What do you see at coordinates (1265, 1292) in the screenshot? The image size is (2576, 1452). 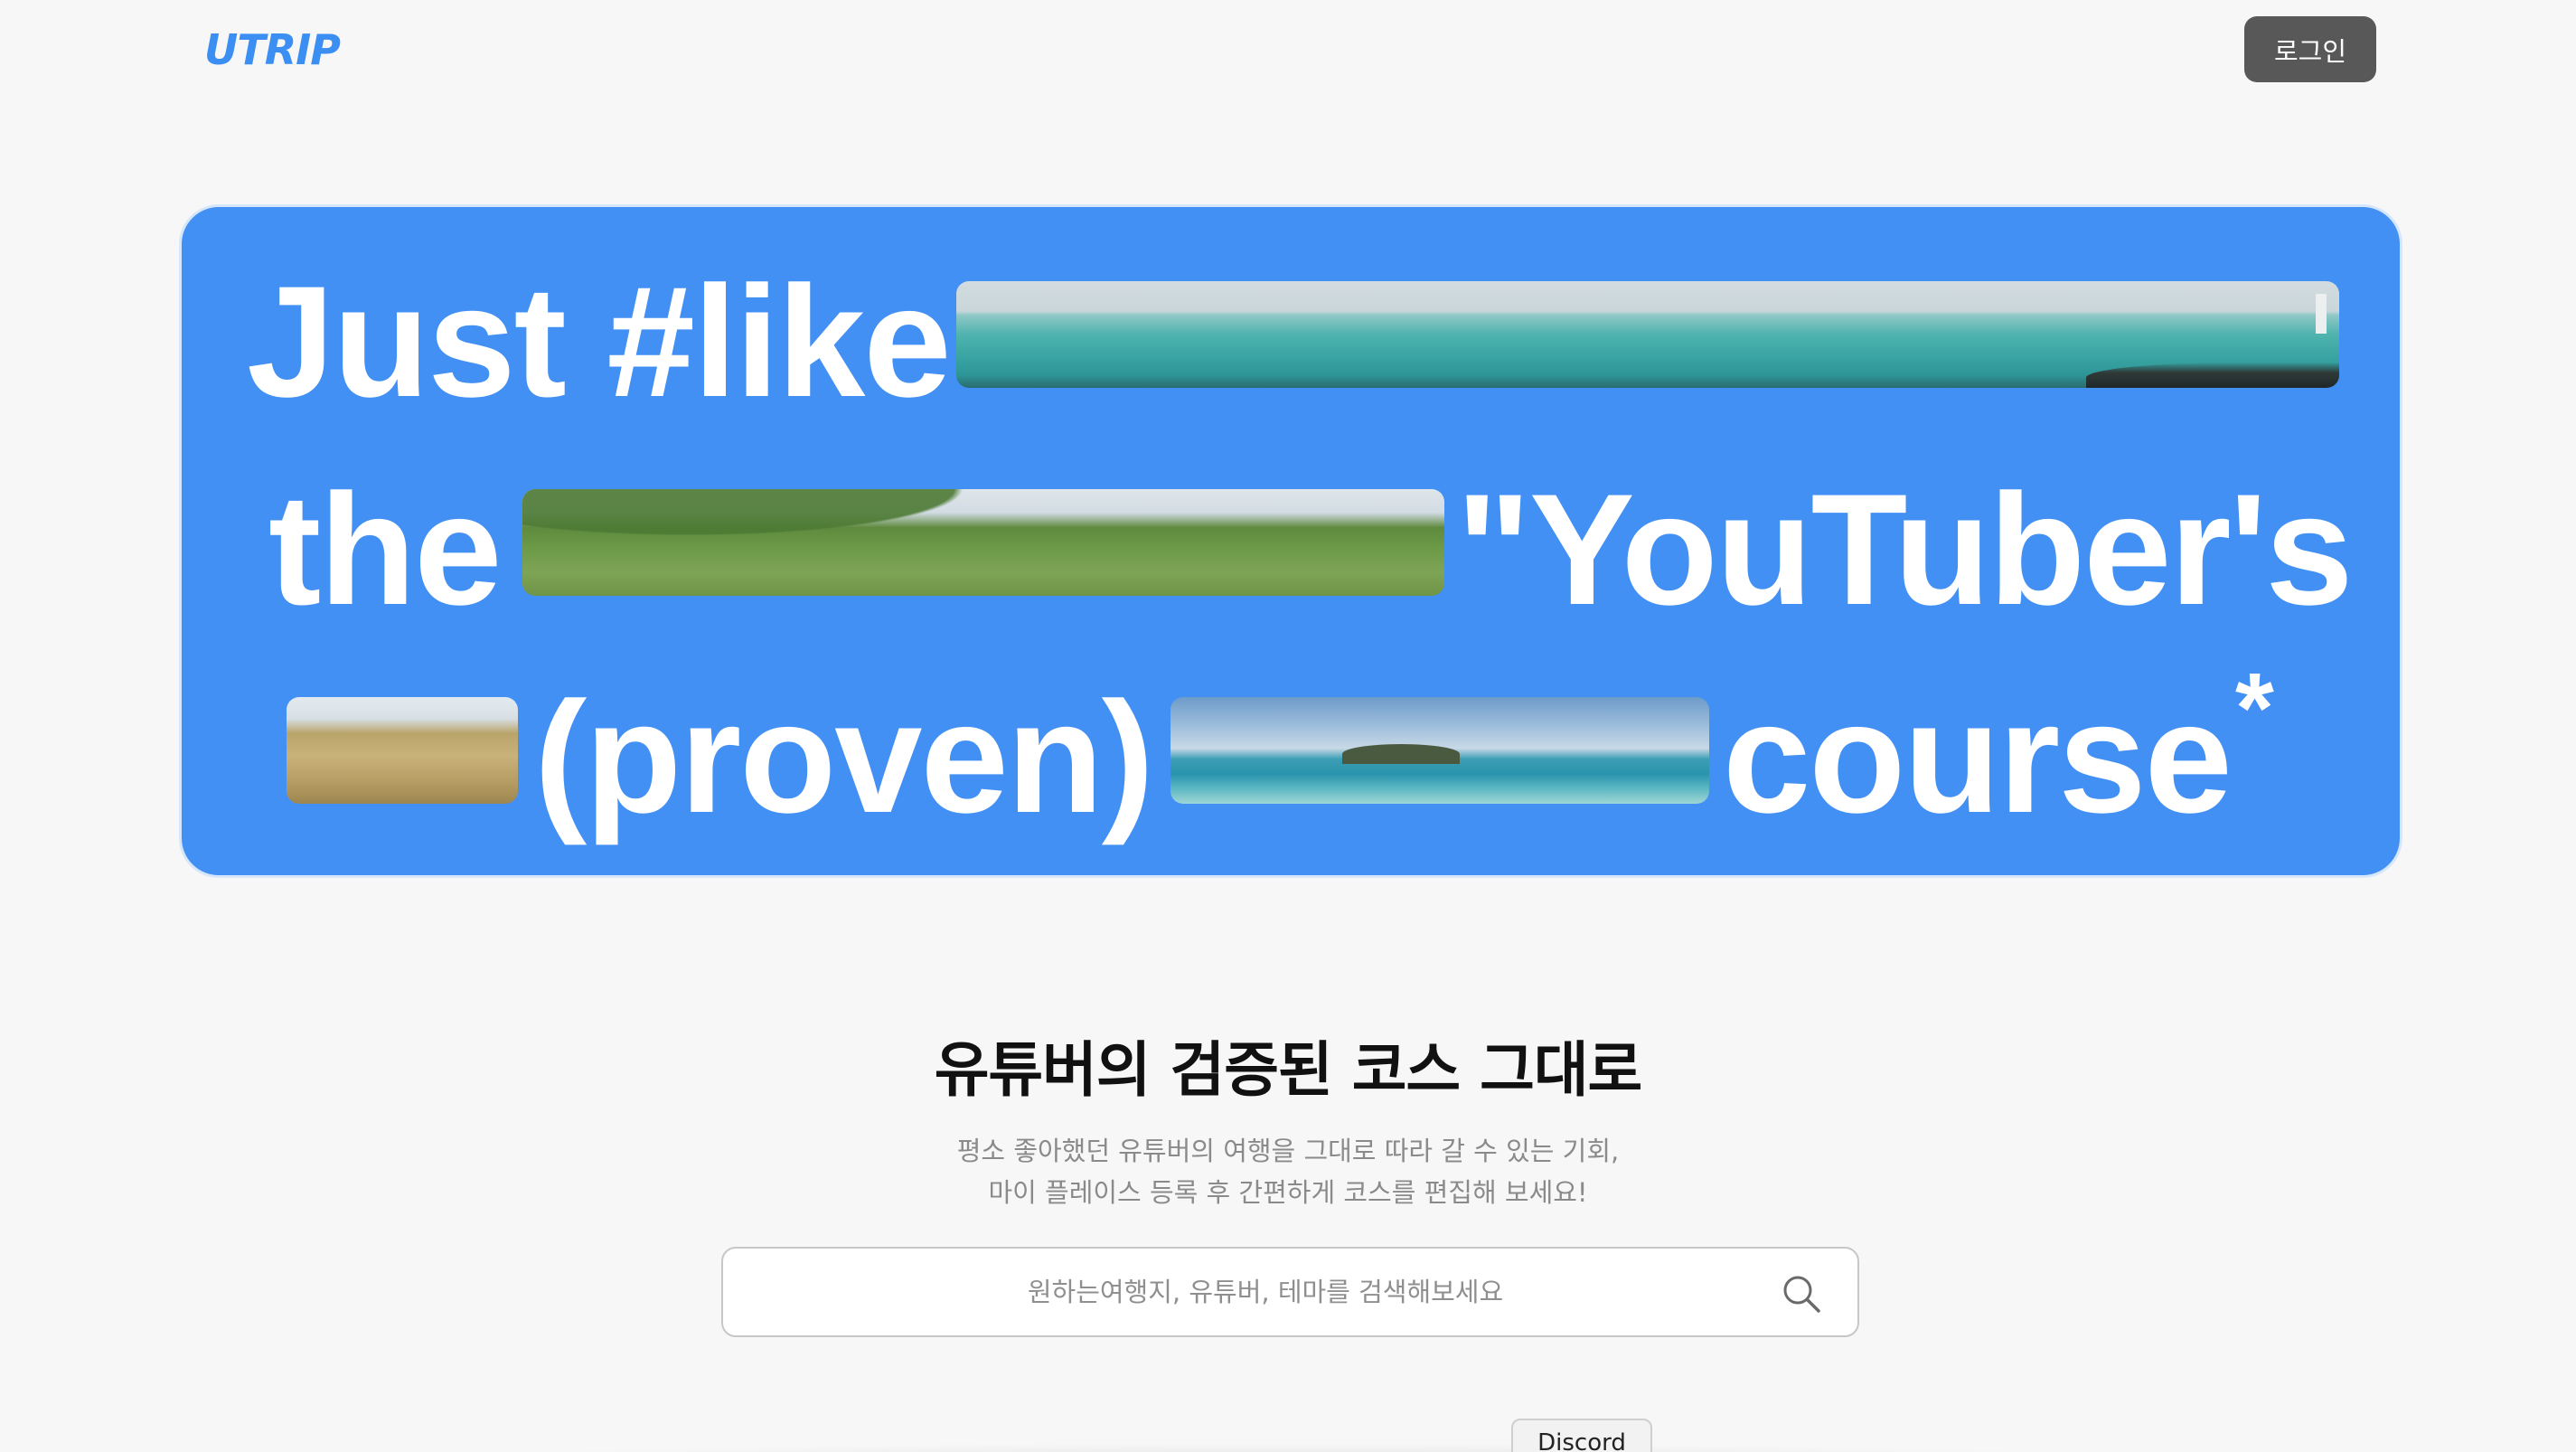 I see `search-input` at bounding box center [1265, 1292].